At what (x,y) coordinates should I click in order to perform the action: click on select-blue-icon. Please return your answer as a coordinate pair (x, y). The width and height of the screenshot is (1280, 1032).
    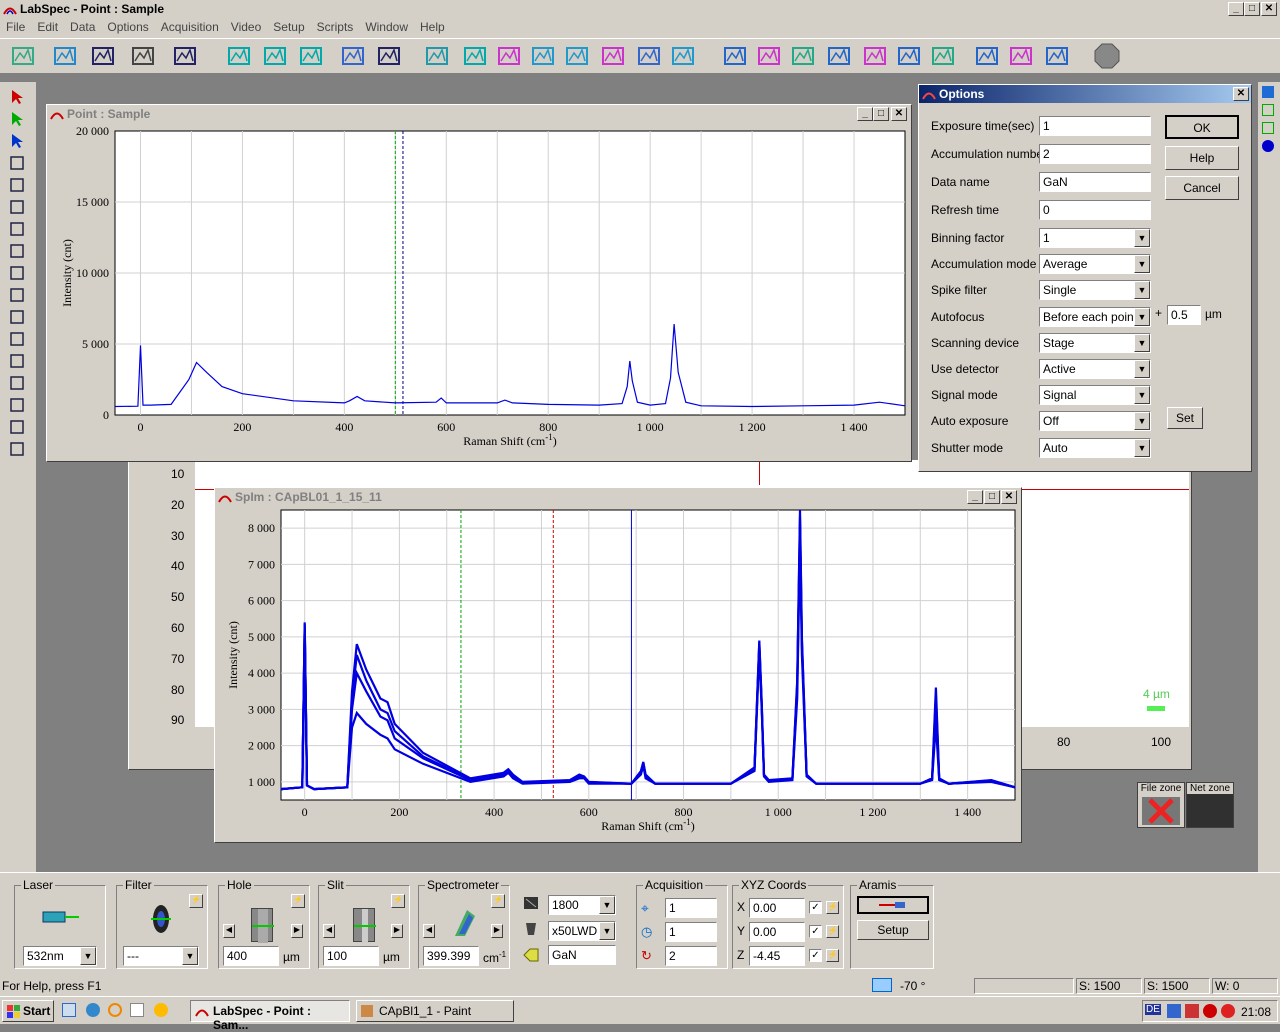
    Looking at the image, I should click on (17, 141).